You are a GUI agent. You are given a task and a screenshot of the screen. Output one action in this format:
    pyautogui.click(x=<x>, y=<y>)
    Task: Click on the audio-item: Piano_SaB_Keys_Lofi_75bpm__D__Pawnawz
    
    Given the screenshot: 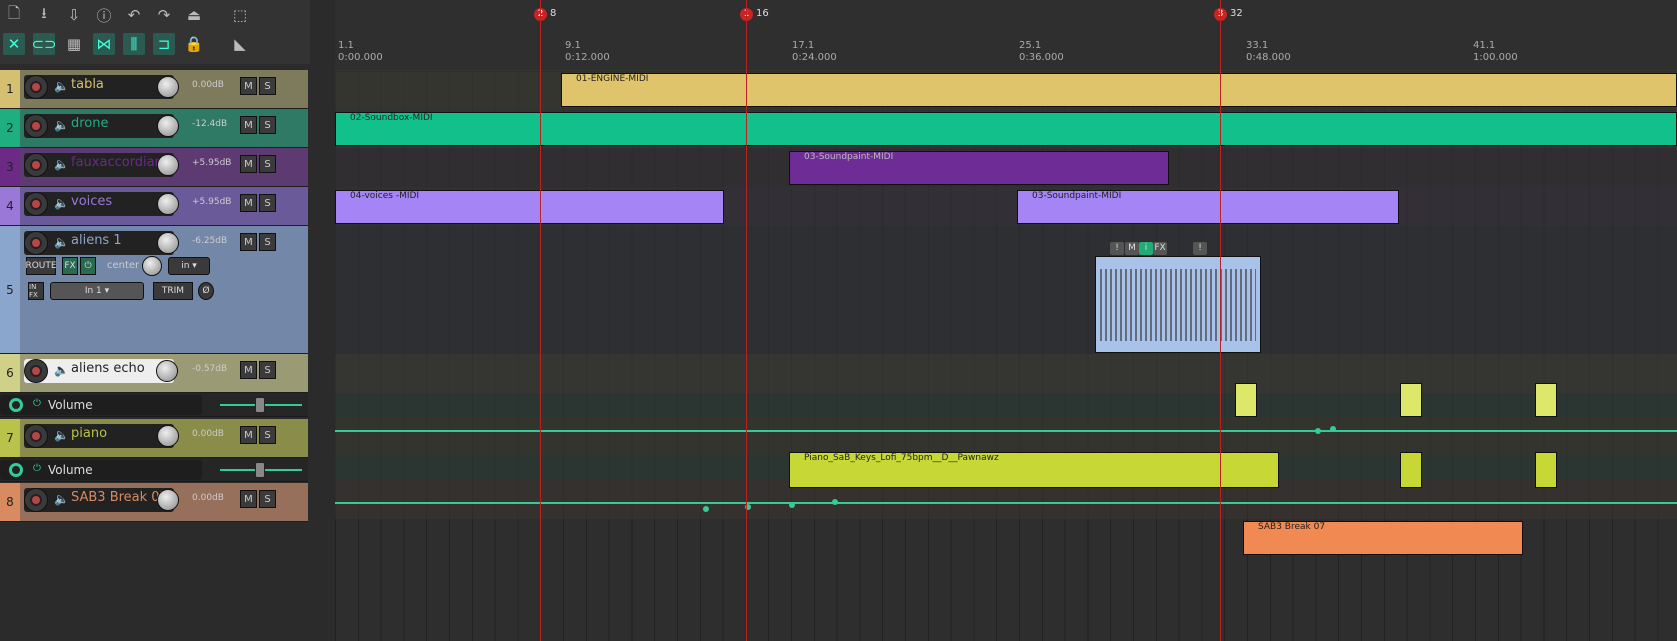 What is the action you would take?
    pyautogui.click(x=1034, y=470)
    